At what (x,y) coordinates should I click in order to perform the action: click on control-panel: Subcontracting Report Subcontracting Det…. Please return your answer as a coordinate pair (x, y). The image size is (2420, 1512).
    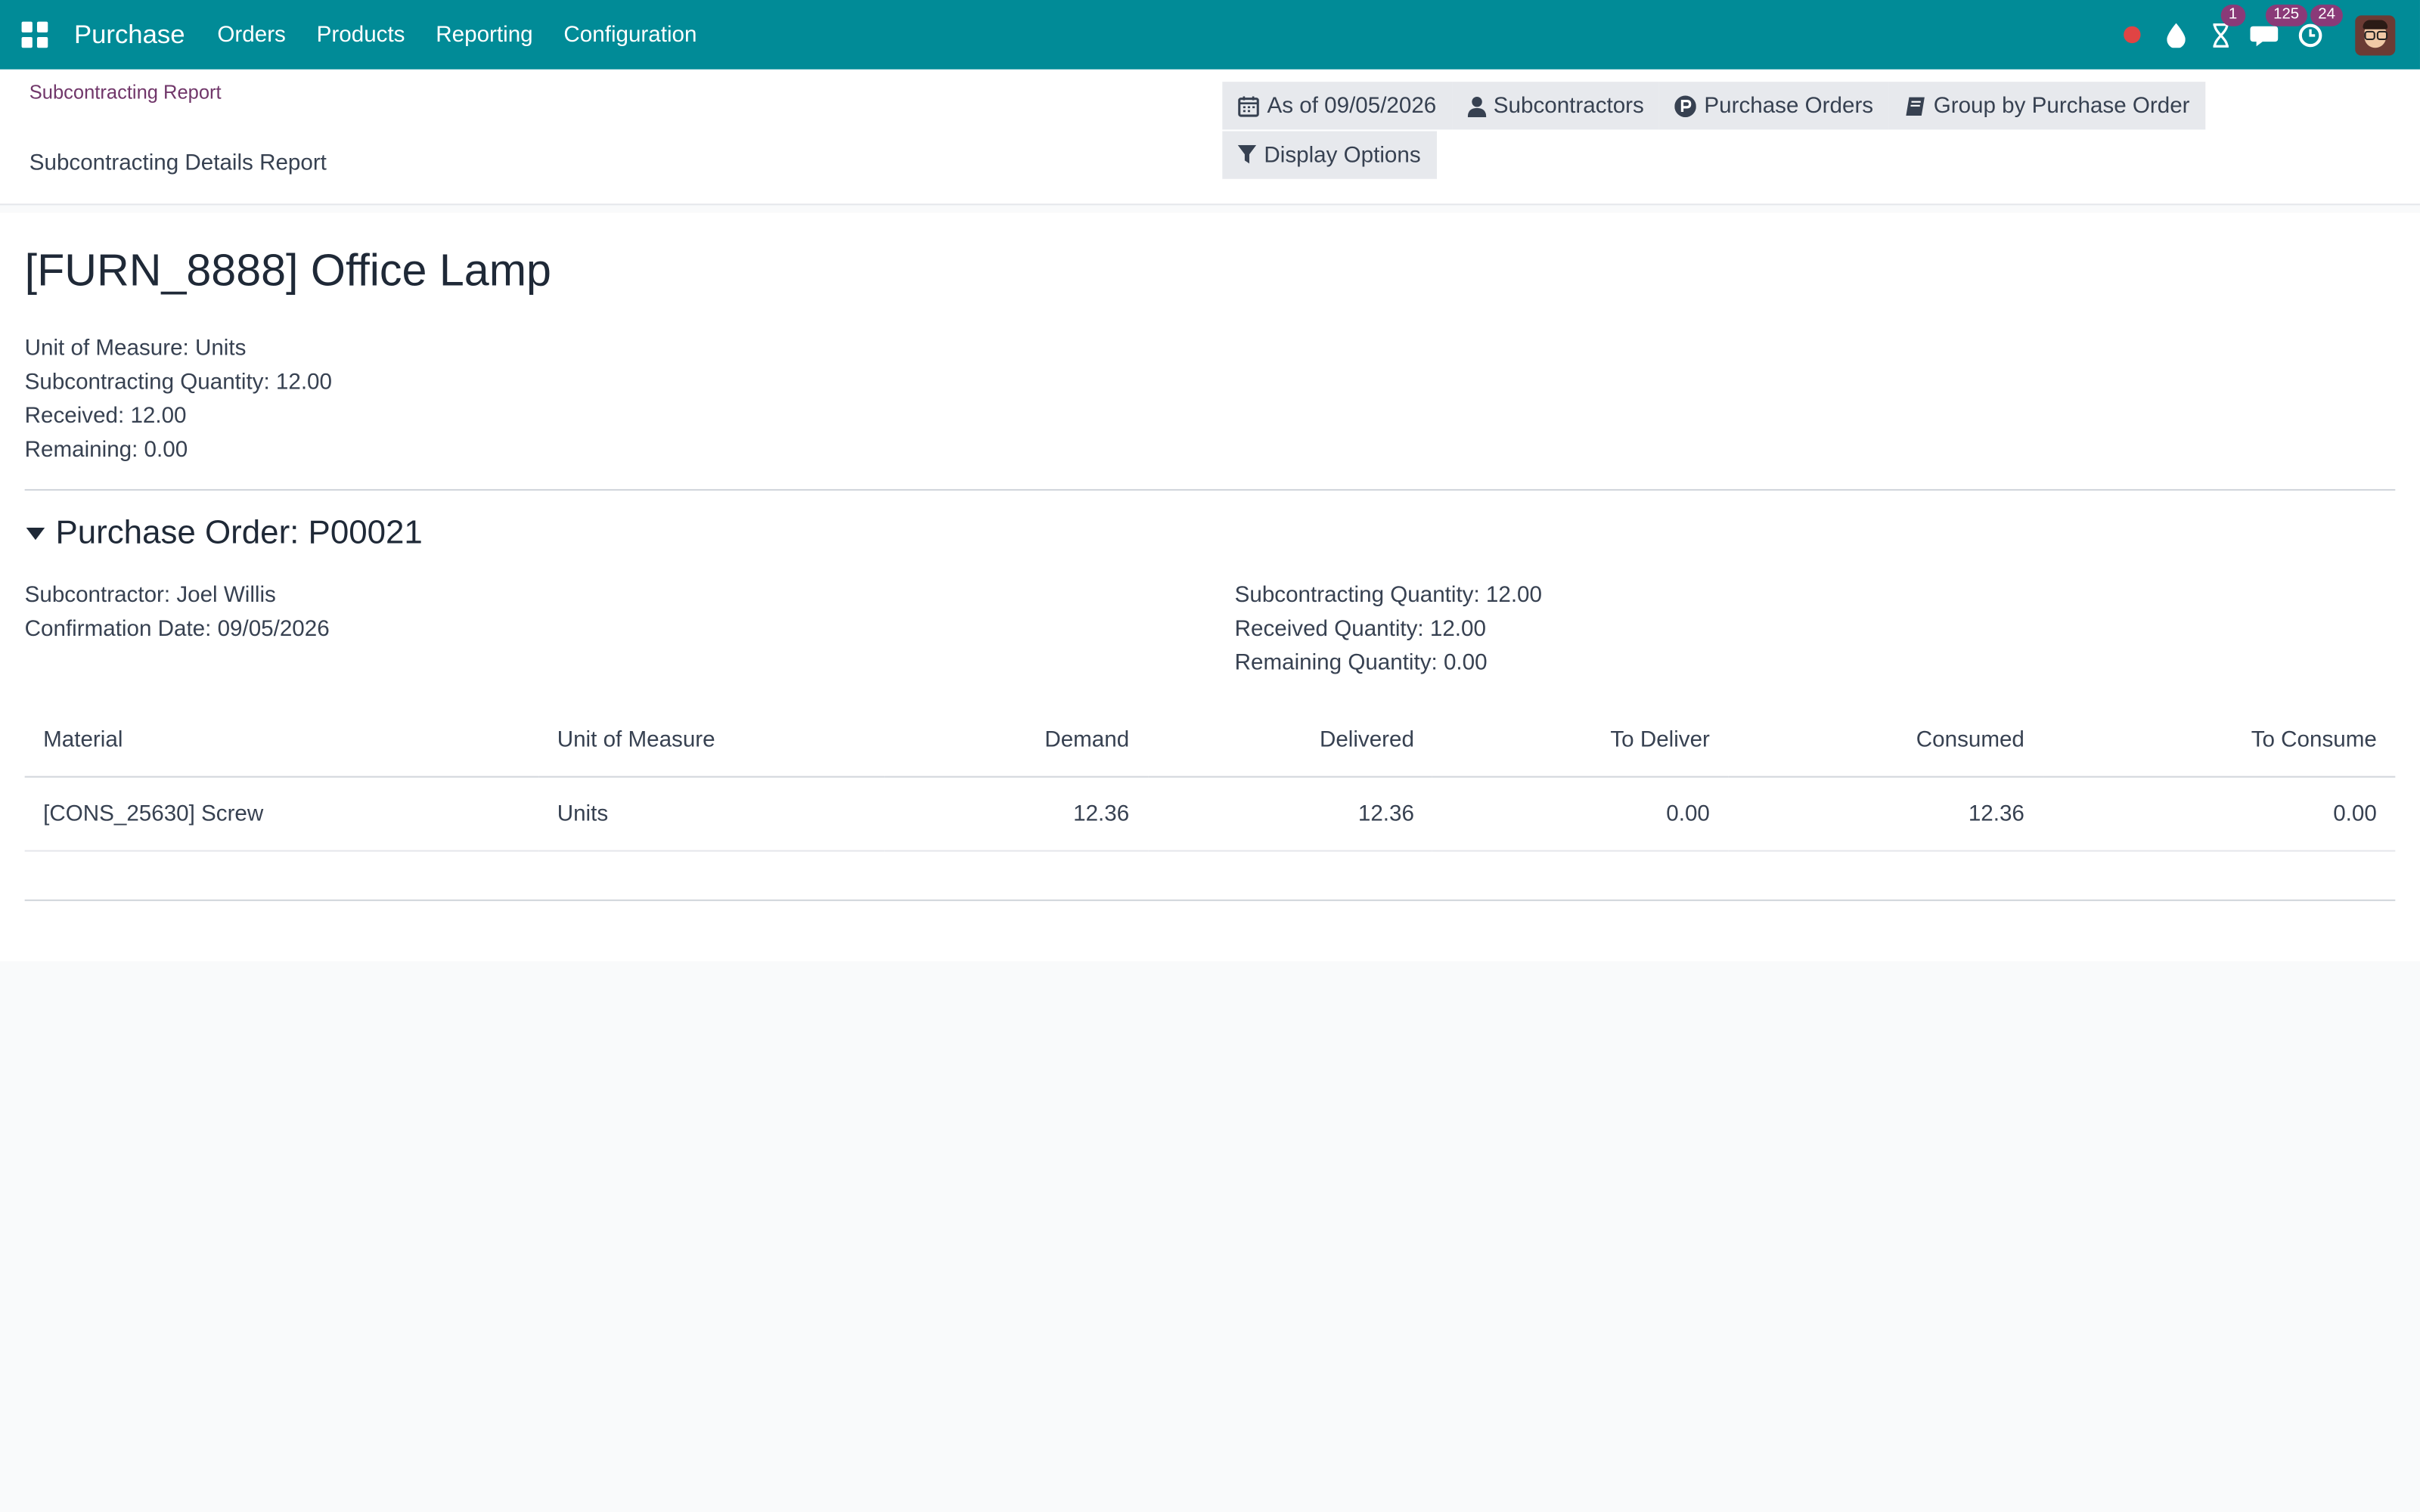
    Looking at the image, I should click on (1210, 137).